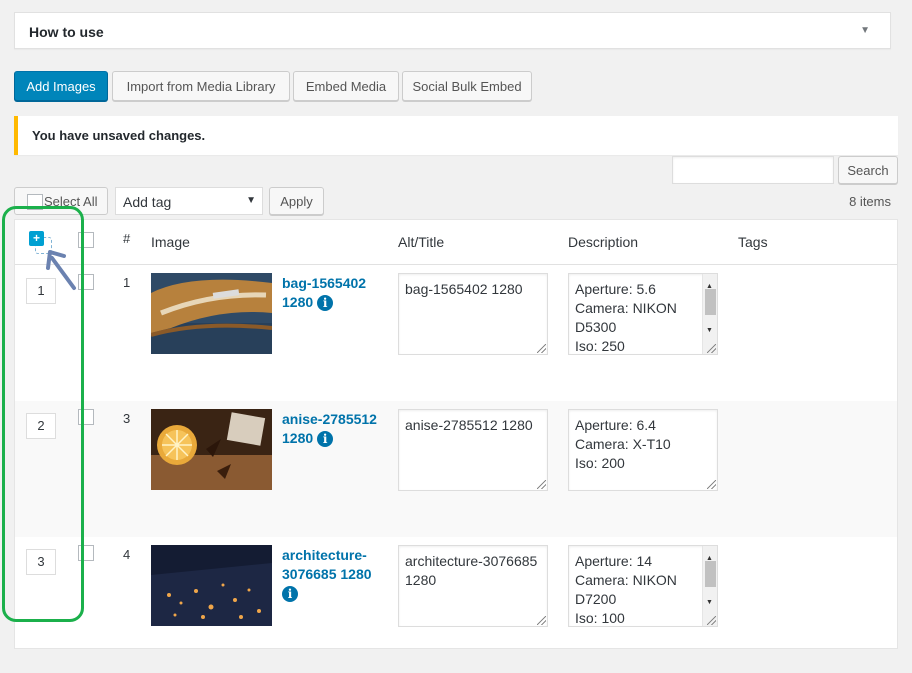 The width and height of the screenshot is (912, 673). Describe the element at coordinates (467, 86) in the screenshot. I see `social-bulk-embed-button: Social Bulk Embed` at that location.